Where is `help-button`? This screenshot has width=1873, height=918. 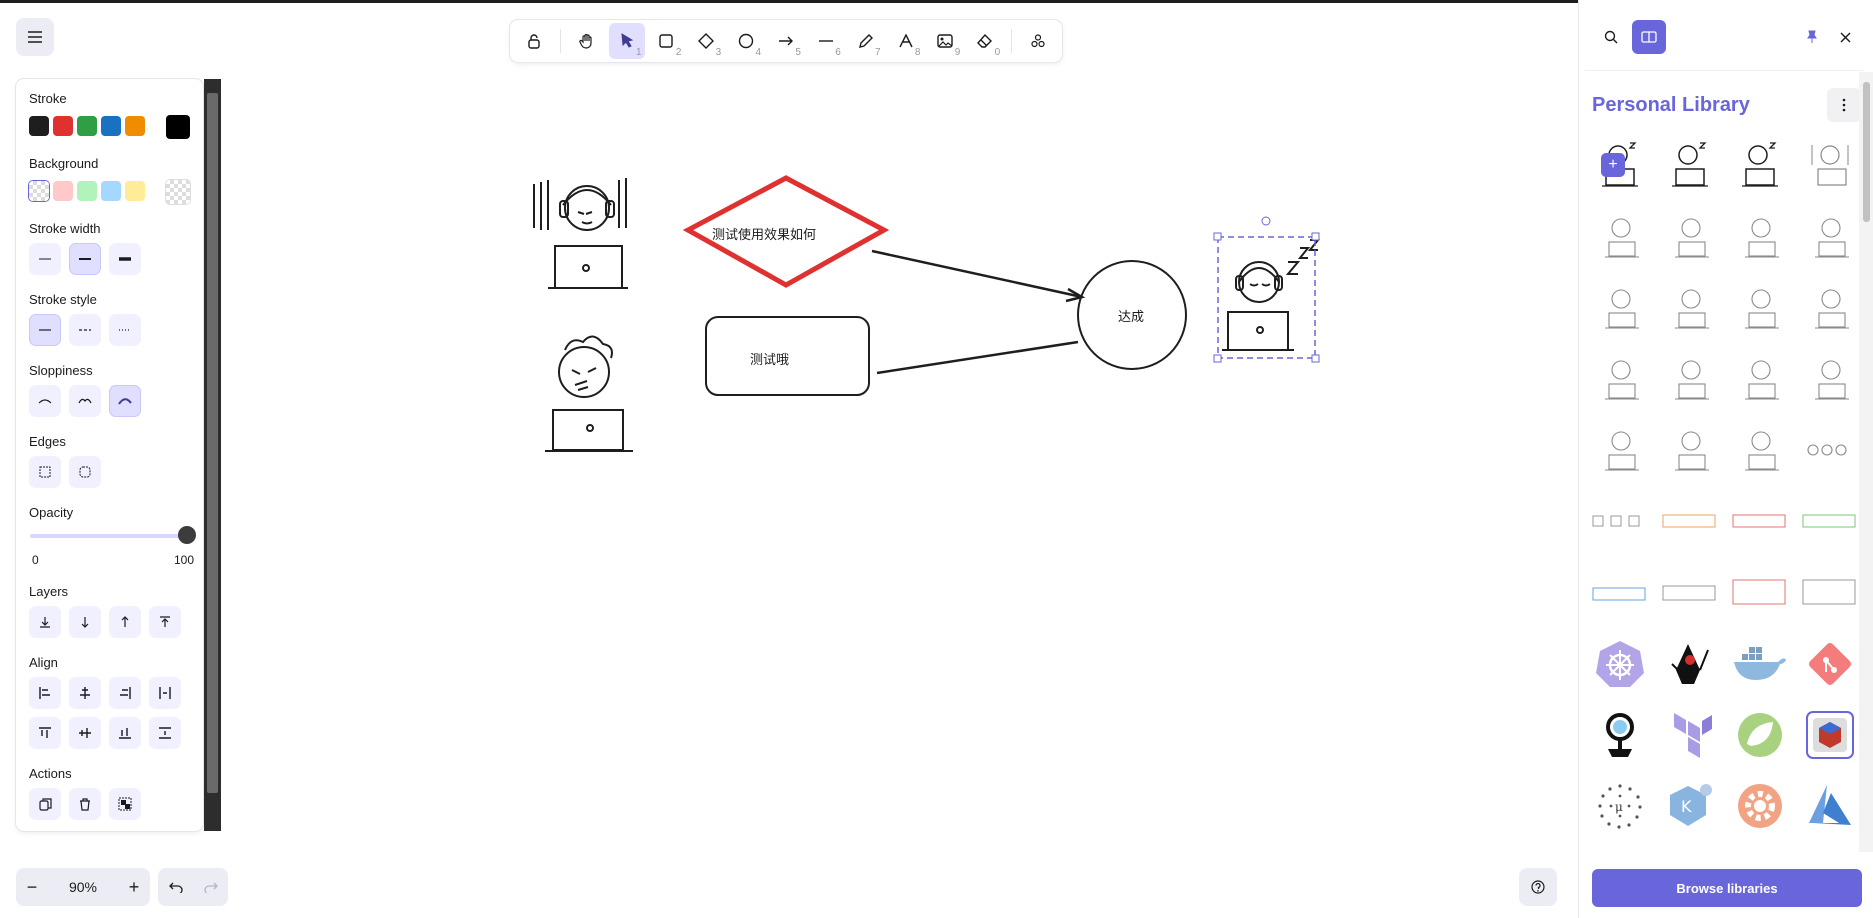
help-button is located at coordinates (1538, 887).